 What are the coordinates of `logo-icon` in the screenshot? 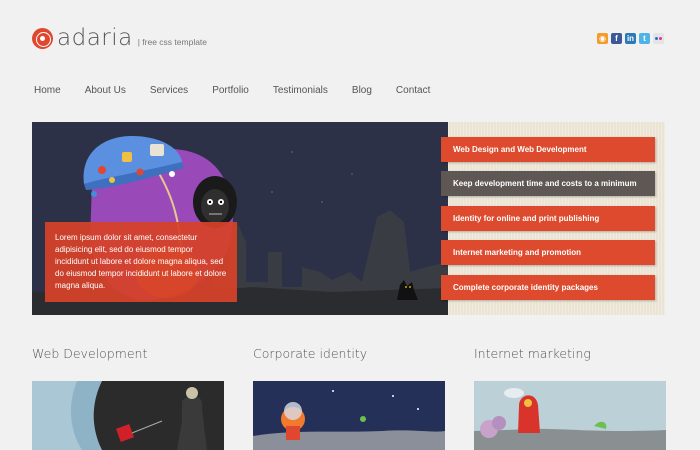 It's located at (42, 38).